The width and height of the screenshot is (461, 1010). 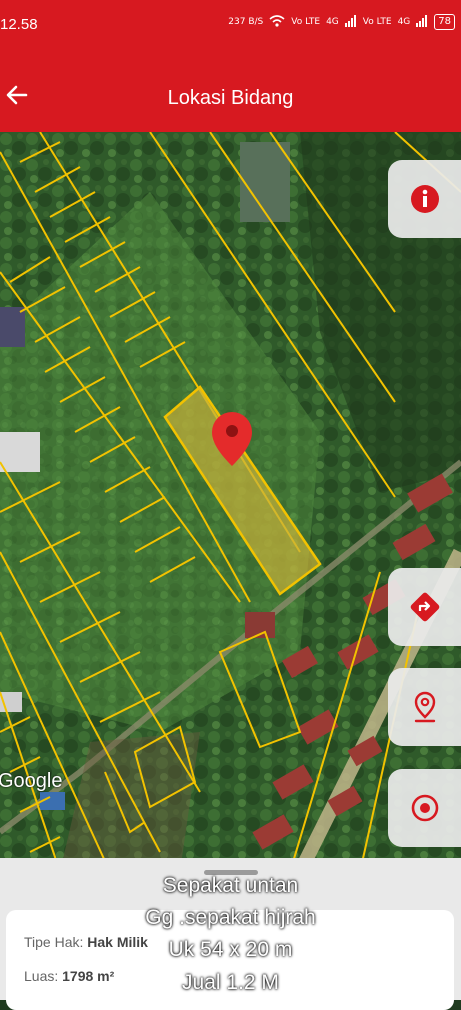 I want to click on directions-icon, so click(x=424, y=607).